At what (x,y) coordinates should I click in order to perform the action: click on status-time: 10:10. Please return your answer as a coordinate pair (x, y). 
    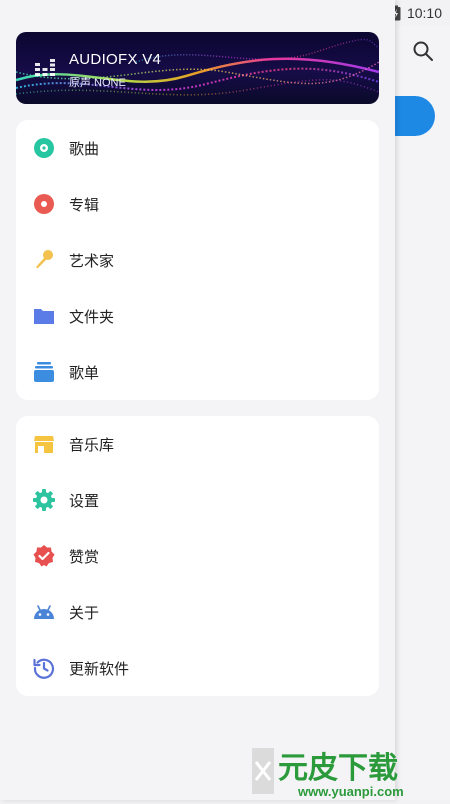
    Looking at the image, I should click on (424, 13).